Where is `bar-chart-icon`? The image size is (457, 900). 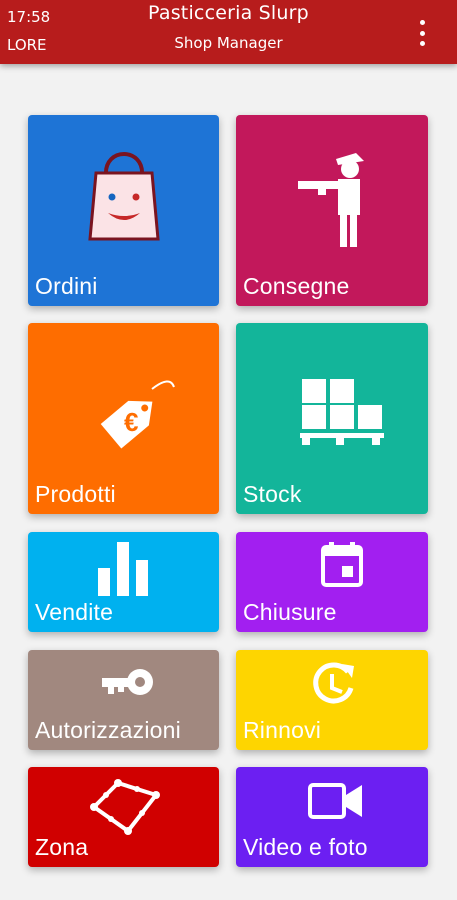 bar-chart-icon is located at coordinates (123, 569).